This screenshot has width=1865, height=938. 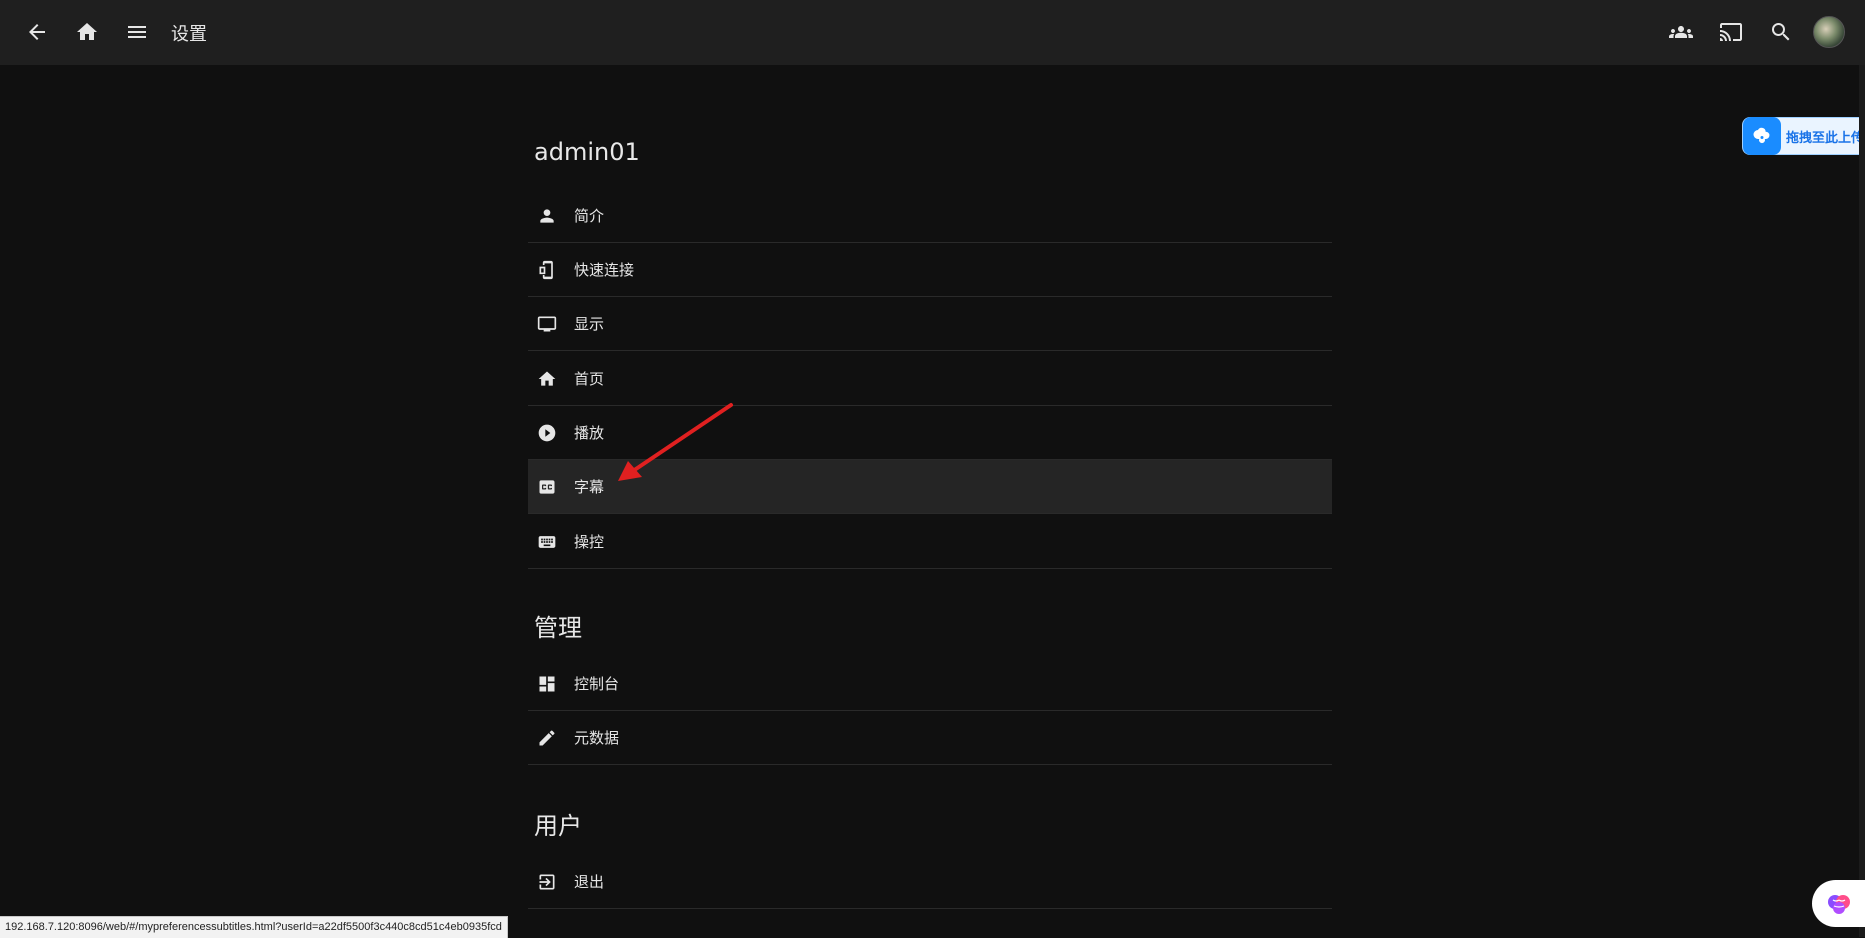 What do you see at coordinates (930, 882) in the screenshot?
I see `menu-item-logout: 退出` at bounding box center [930, 882].